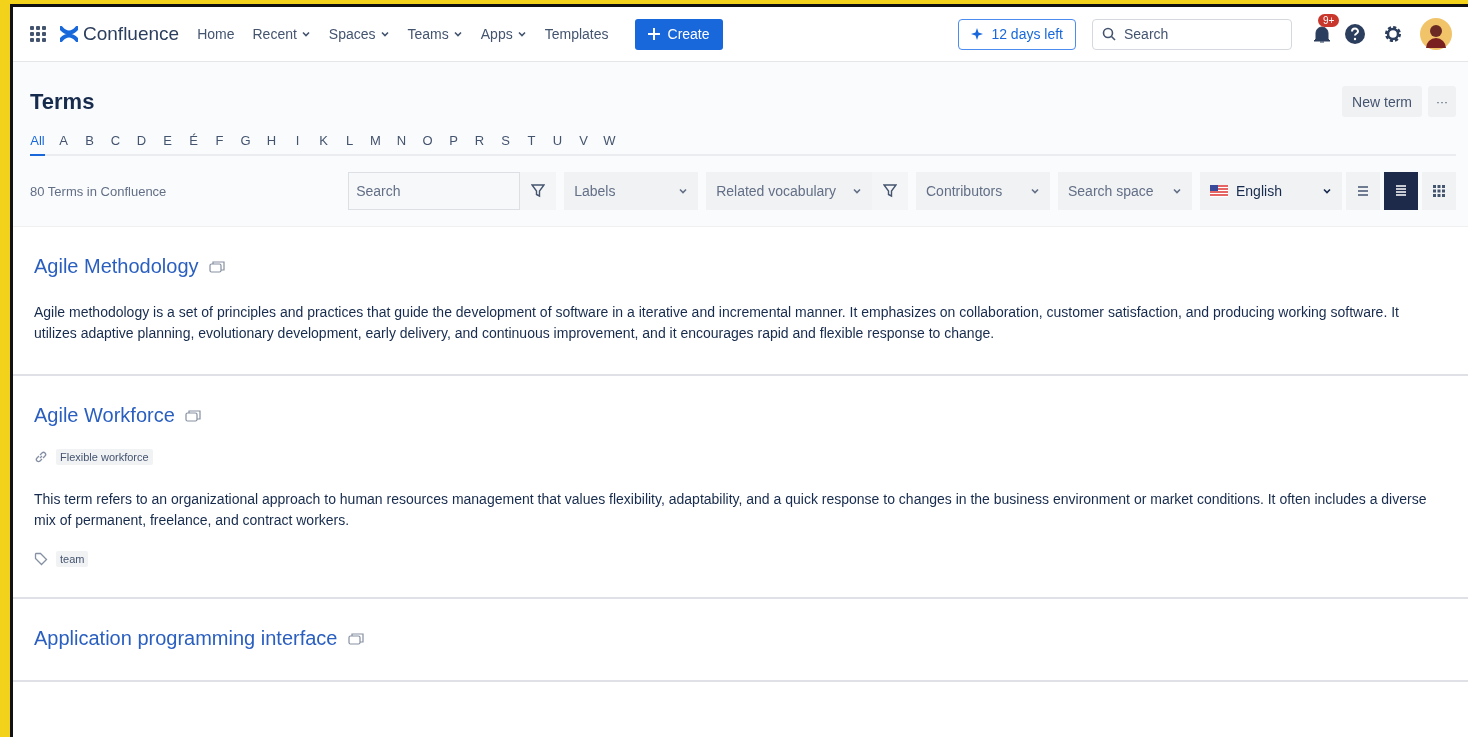 The width and height of the screenshot is (1468, 737). I want to click on synonym-tag: Flexible workforce, so click(104, 457).